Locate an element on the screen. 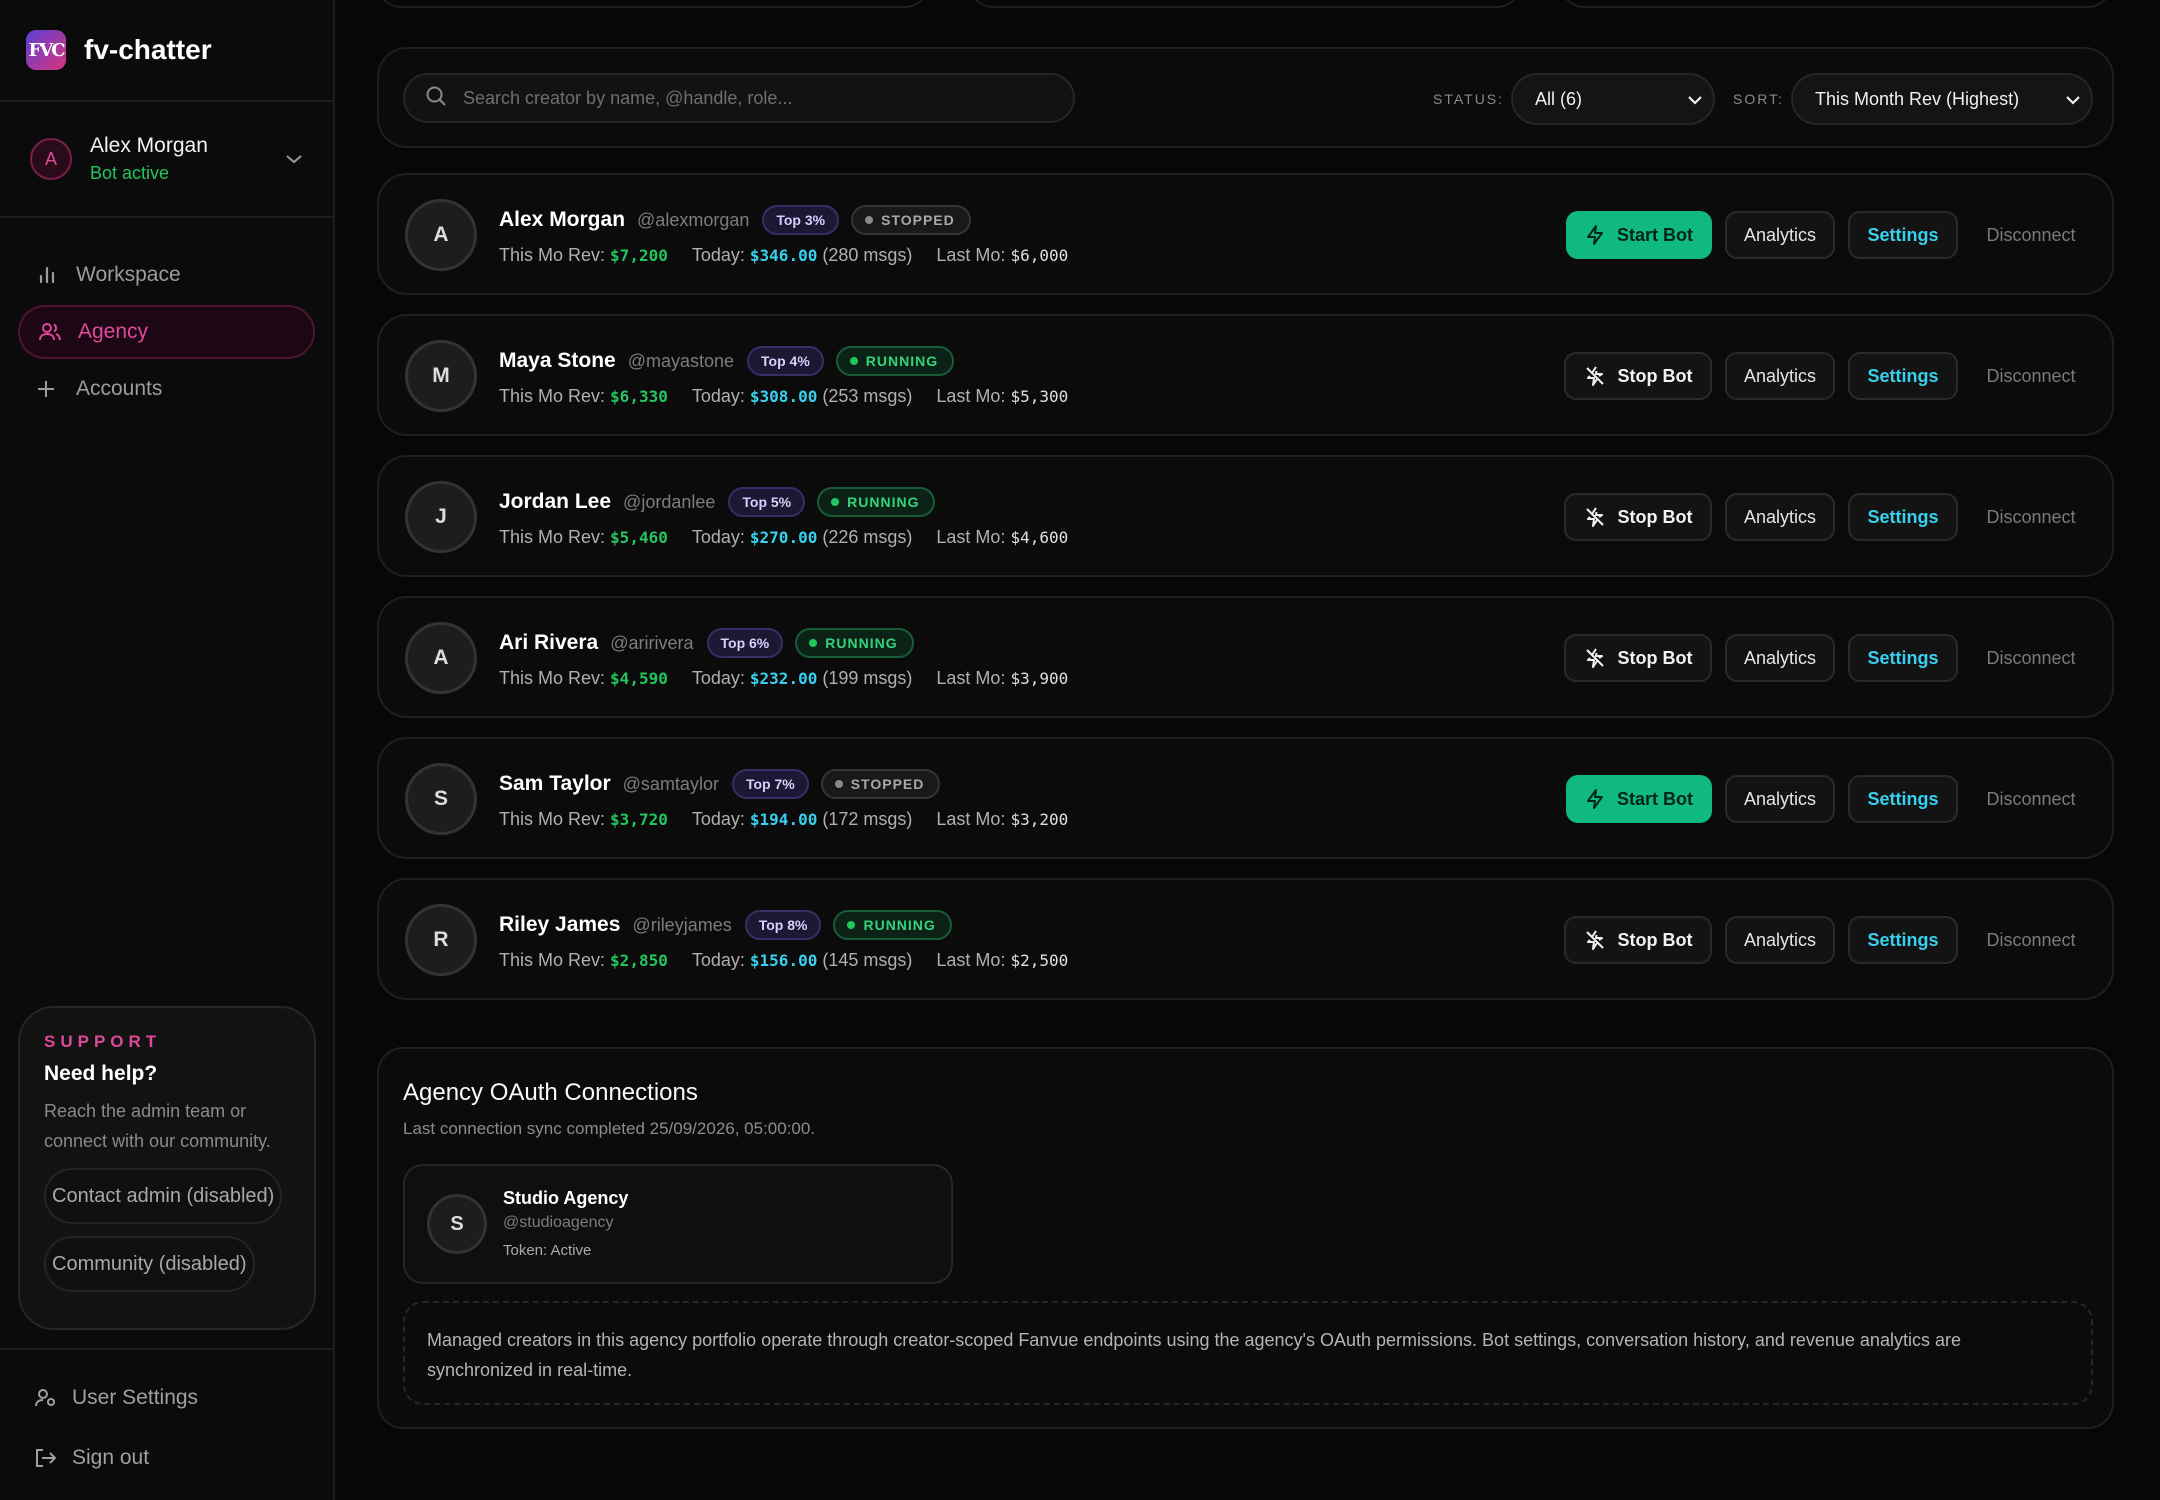 This screenshot has height=1500, width=2160. user-switcher: A Alex Morgan Bot active is located at coordinates (166, 160).